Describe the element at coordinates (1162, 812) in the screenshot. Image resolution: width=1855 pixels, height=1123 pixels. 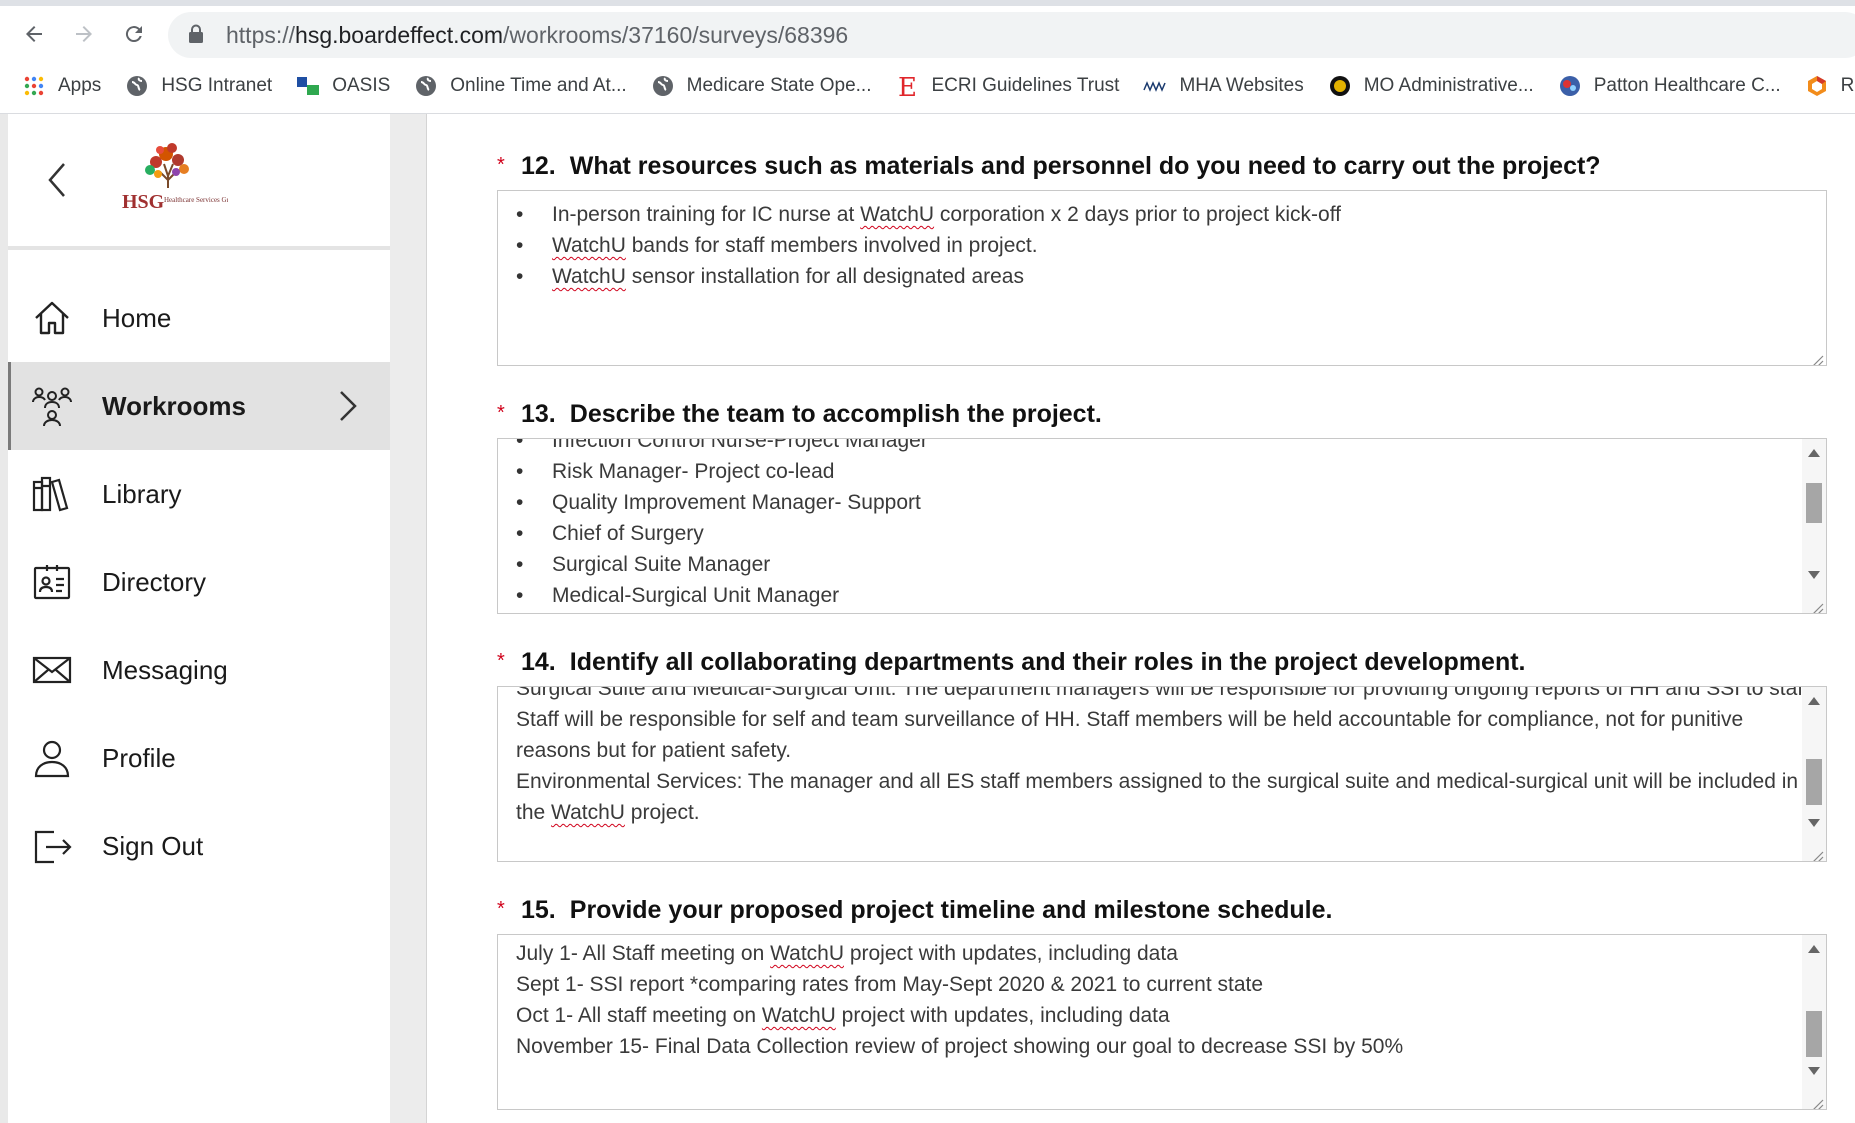
I see `text-line: the WatchU project.` at that location.